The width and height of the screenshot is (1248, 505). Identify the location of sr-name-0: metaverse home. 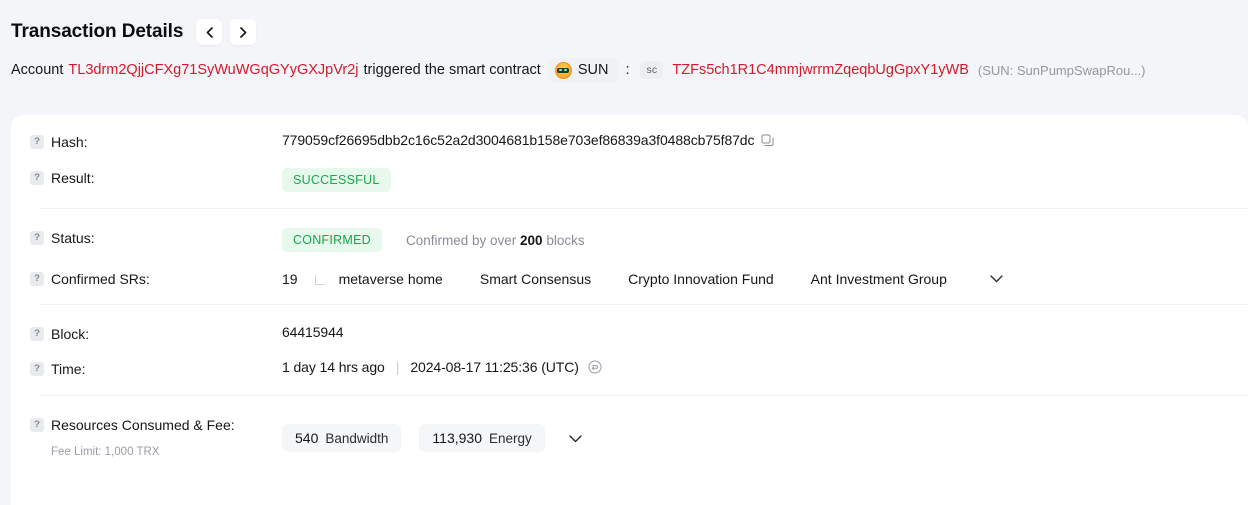
(391, 279).